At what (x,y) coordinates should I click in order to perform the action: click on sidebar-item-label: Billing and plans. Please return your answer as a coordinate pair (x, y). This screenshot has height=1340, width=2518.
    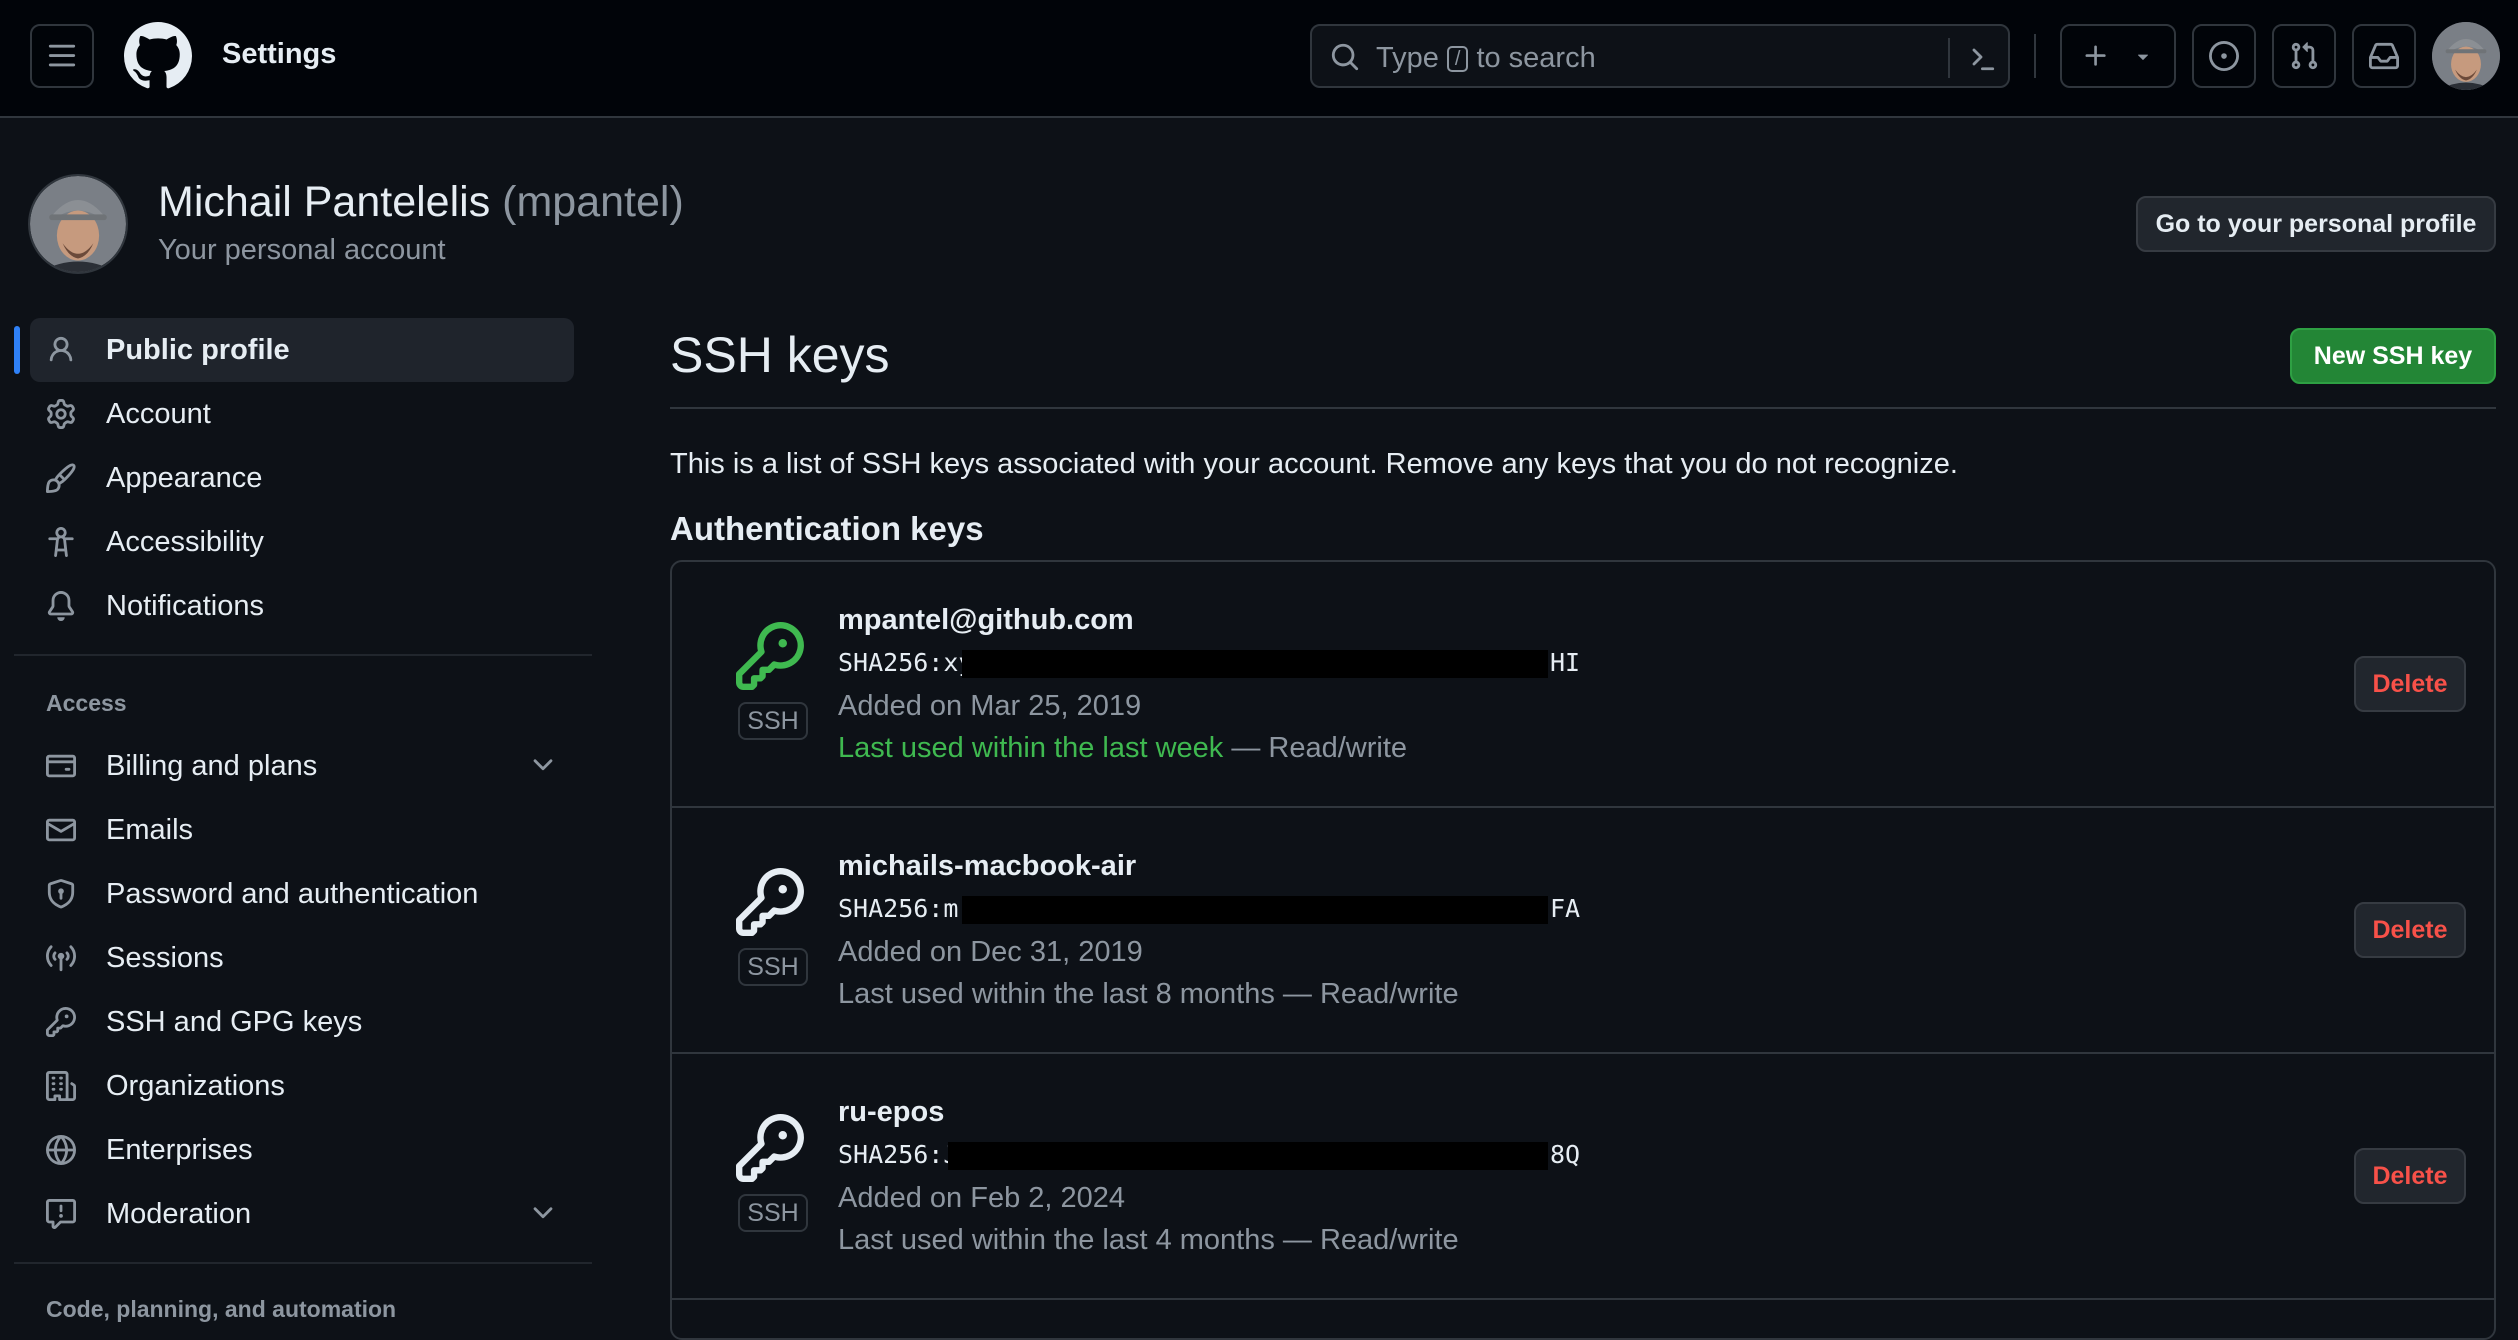
    Looking at the image, I should click on (212, 765).